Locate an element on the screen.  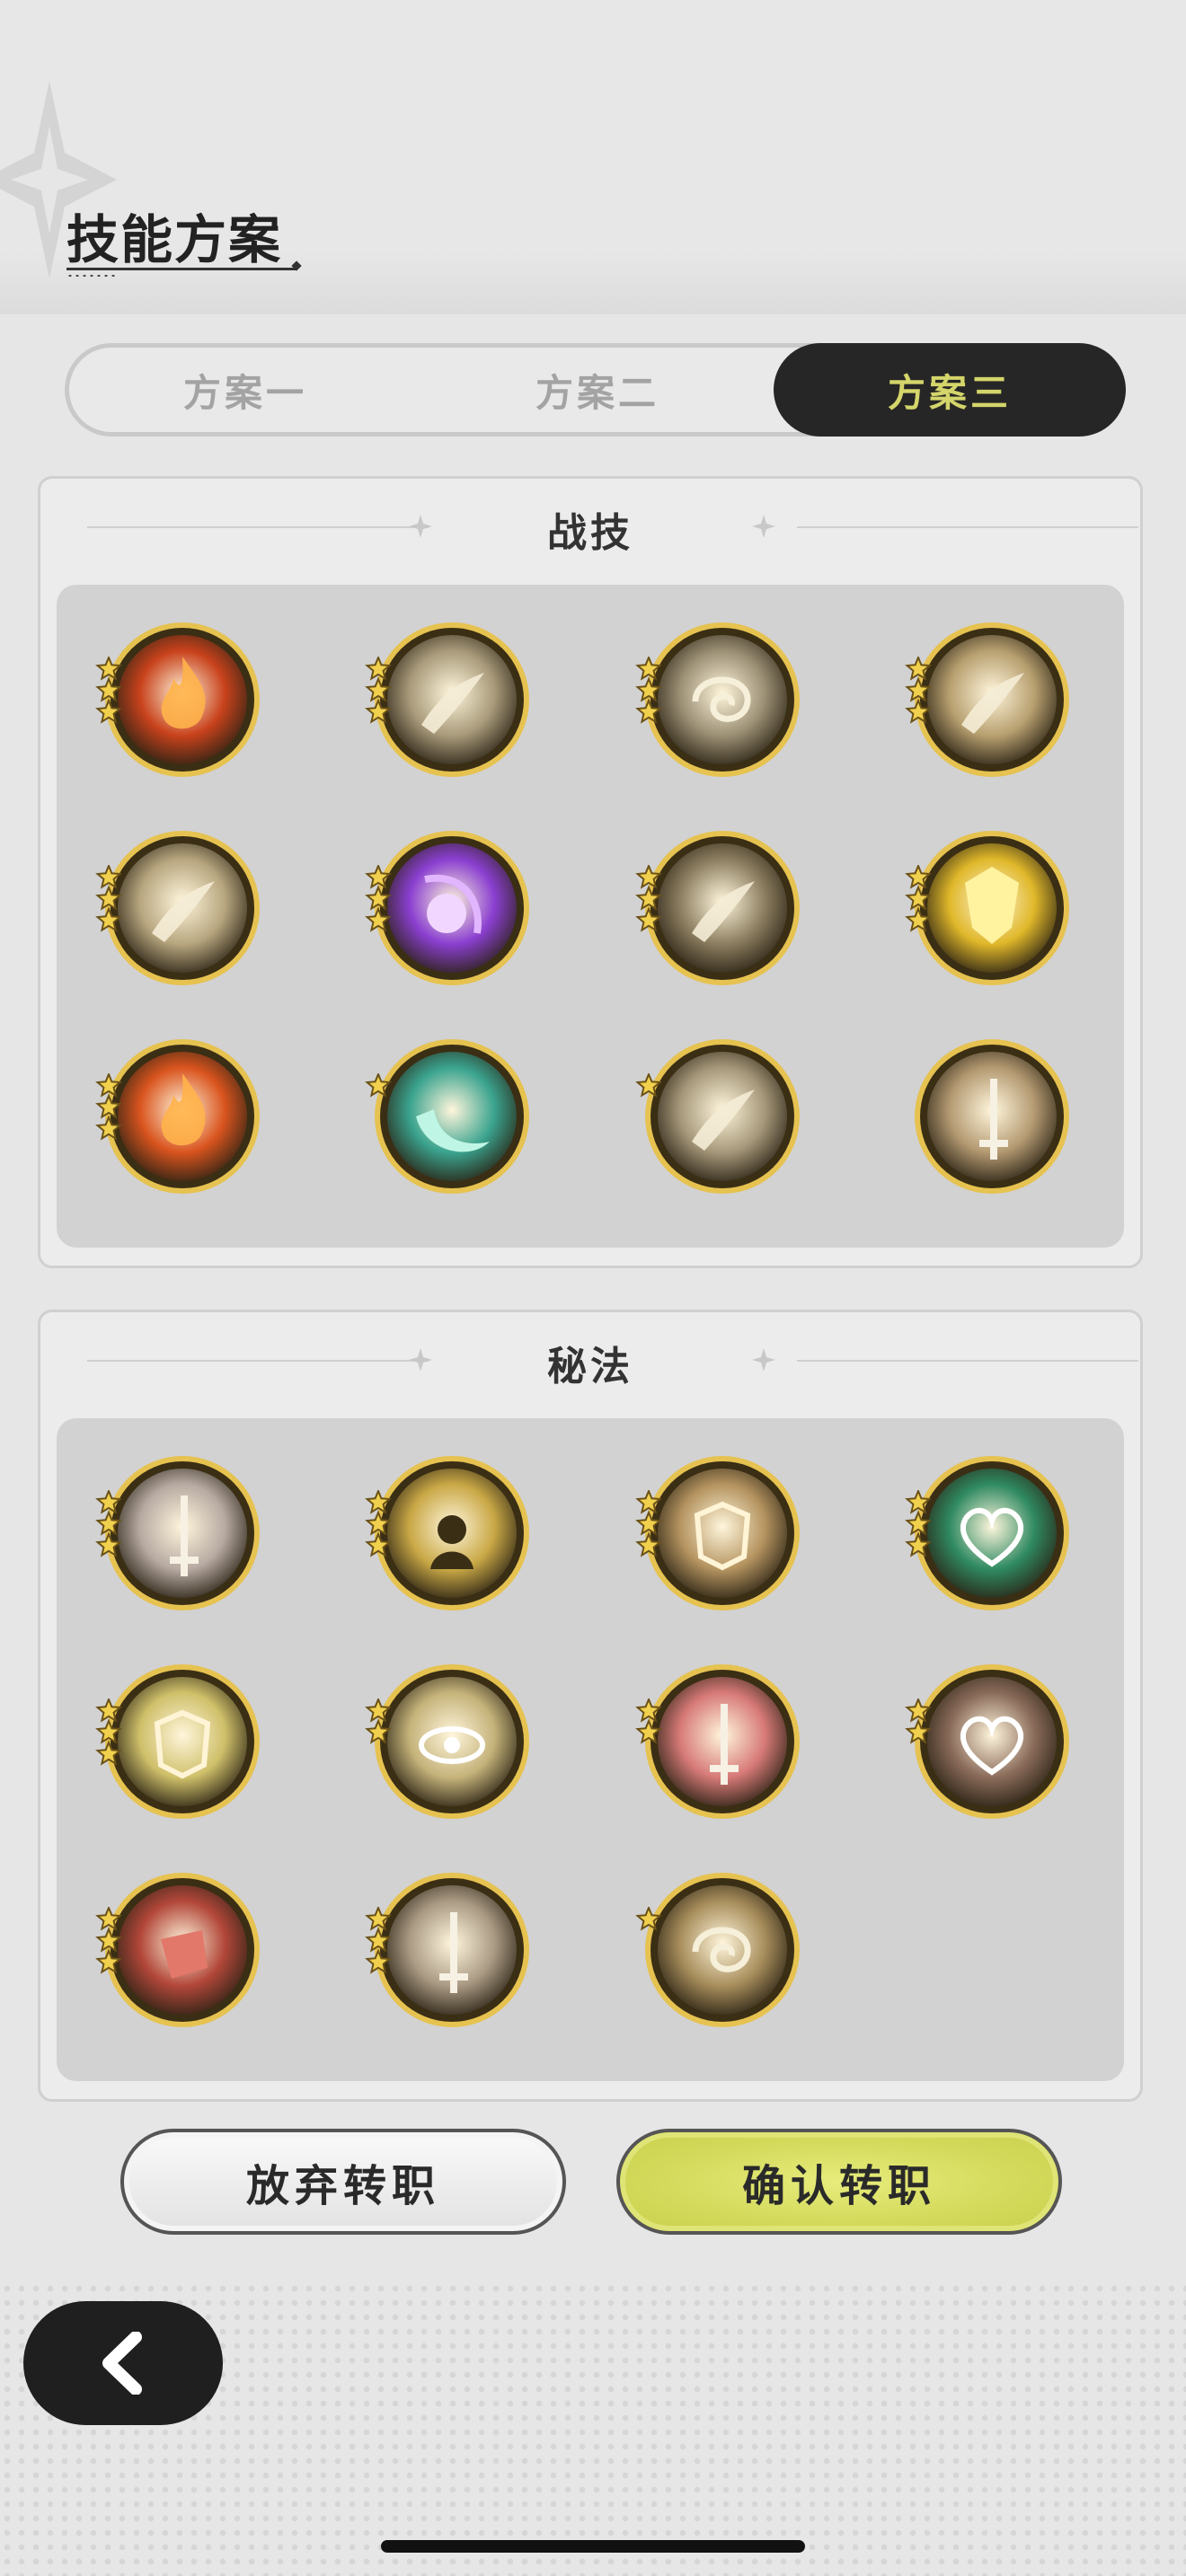
vortex-icon is located at coordinates (722, 1950).